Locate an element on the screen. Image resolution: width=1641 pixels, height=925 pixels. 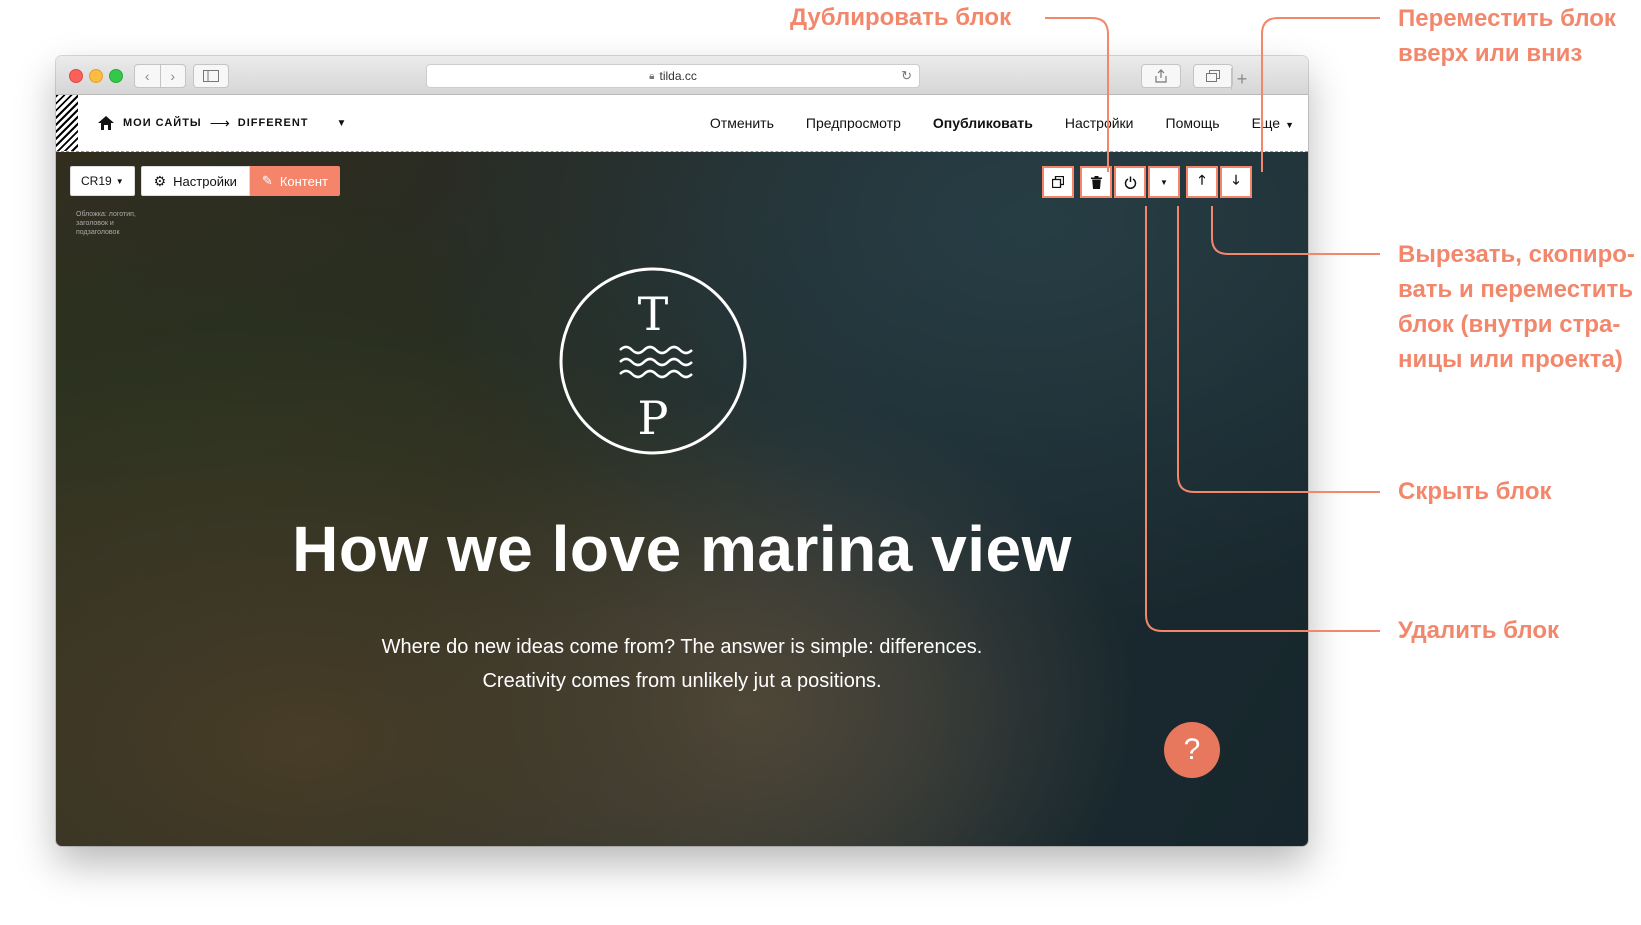
callout-move-line-2: вверх или вниз is located at coordinates (1490, 53).